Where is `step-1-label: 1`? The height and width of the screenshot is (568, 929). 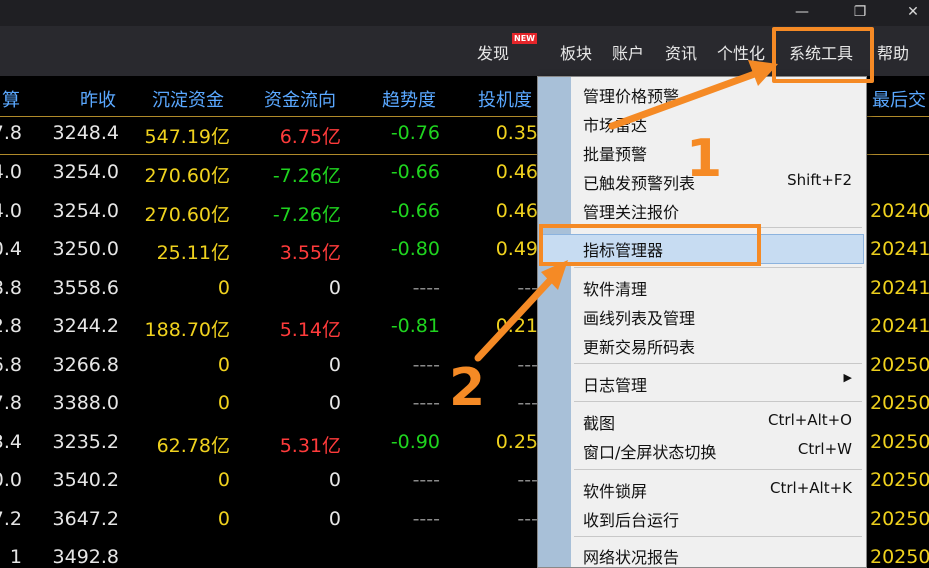
step-1-label: 1 is located at coordinates (704, 159).